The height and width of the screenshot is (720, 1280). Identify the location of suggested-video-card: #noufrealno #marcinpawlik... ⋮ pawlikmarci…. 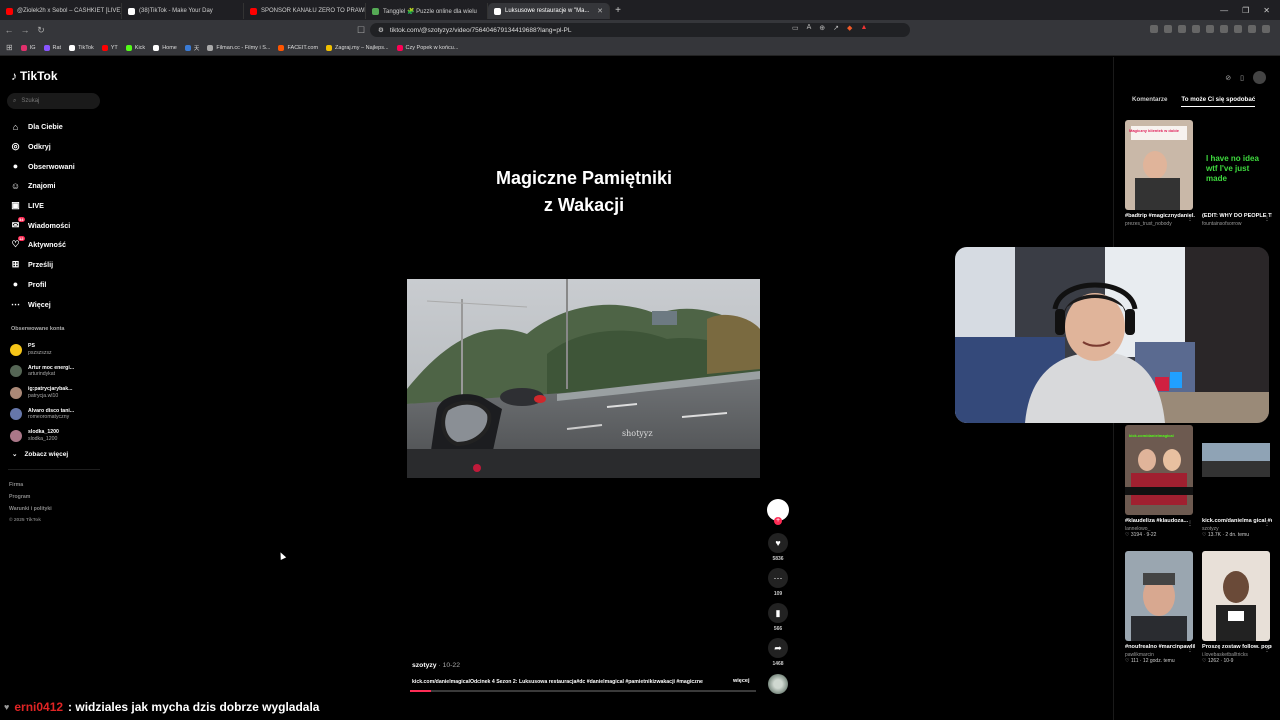
(1160, 607).